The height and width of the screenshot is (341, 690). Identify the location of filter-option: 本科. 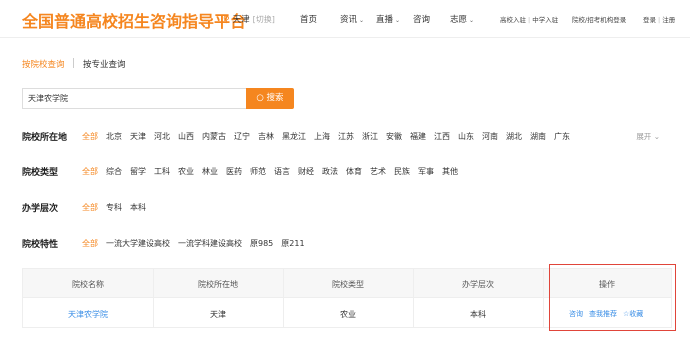
(138, 207).